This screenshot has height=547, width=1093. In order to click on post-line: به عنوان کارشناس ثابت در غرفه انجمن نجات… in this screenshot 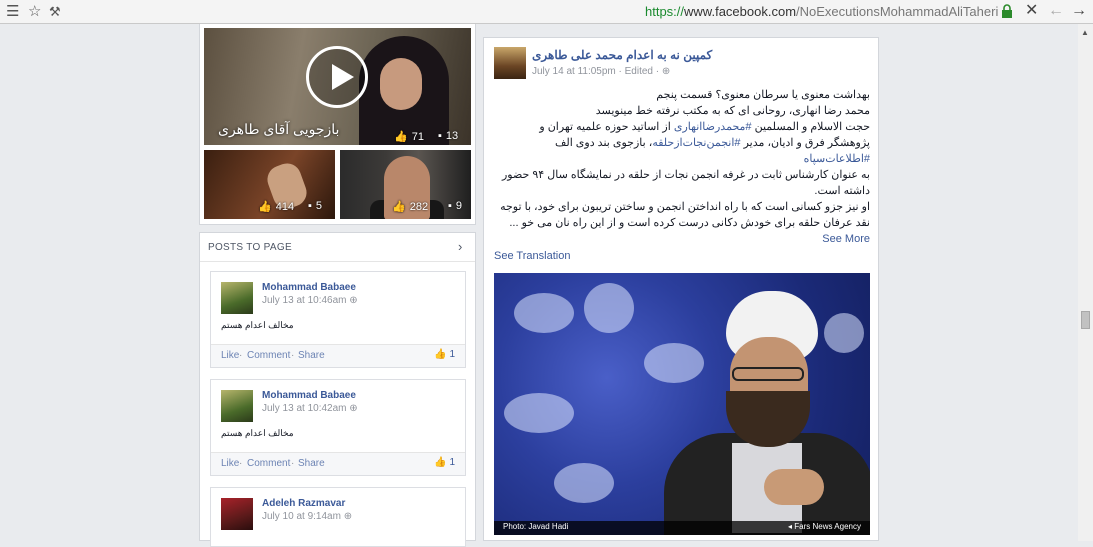, I will do `click(686, 183)`.